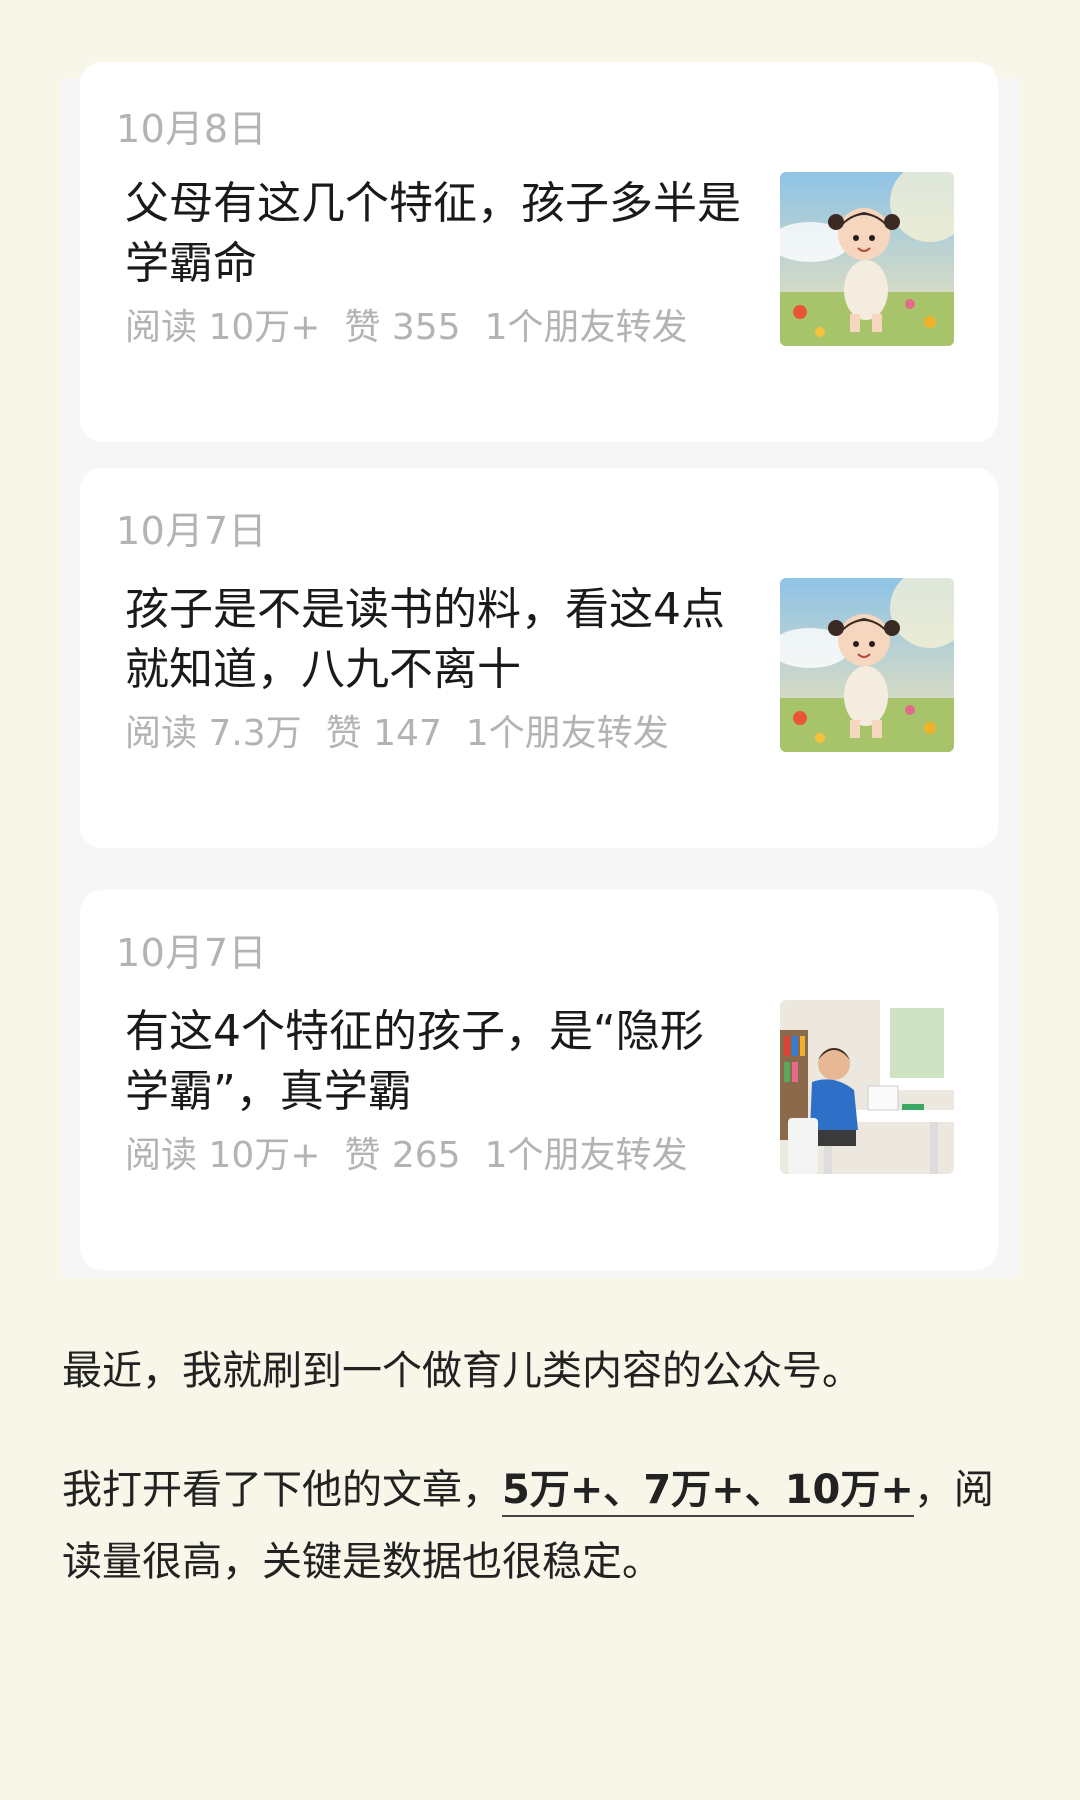 Image resolution: width=1080 pixels, height=1800 pixels. I want to click on article-date: 10月8日, so click(192, 129).